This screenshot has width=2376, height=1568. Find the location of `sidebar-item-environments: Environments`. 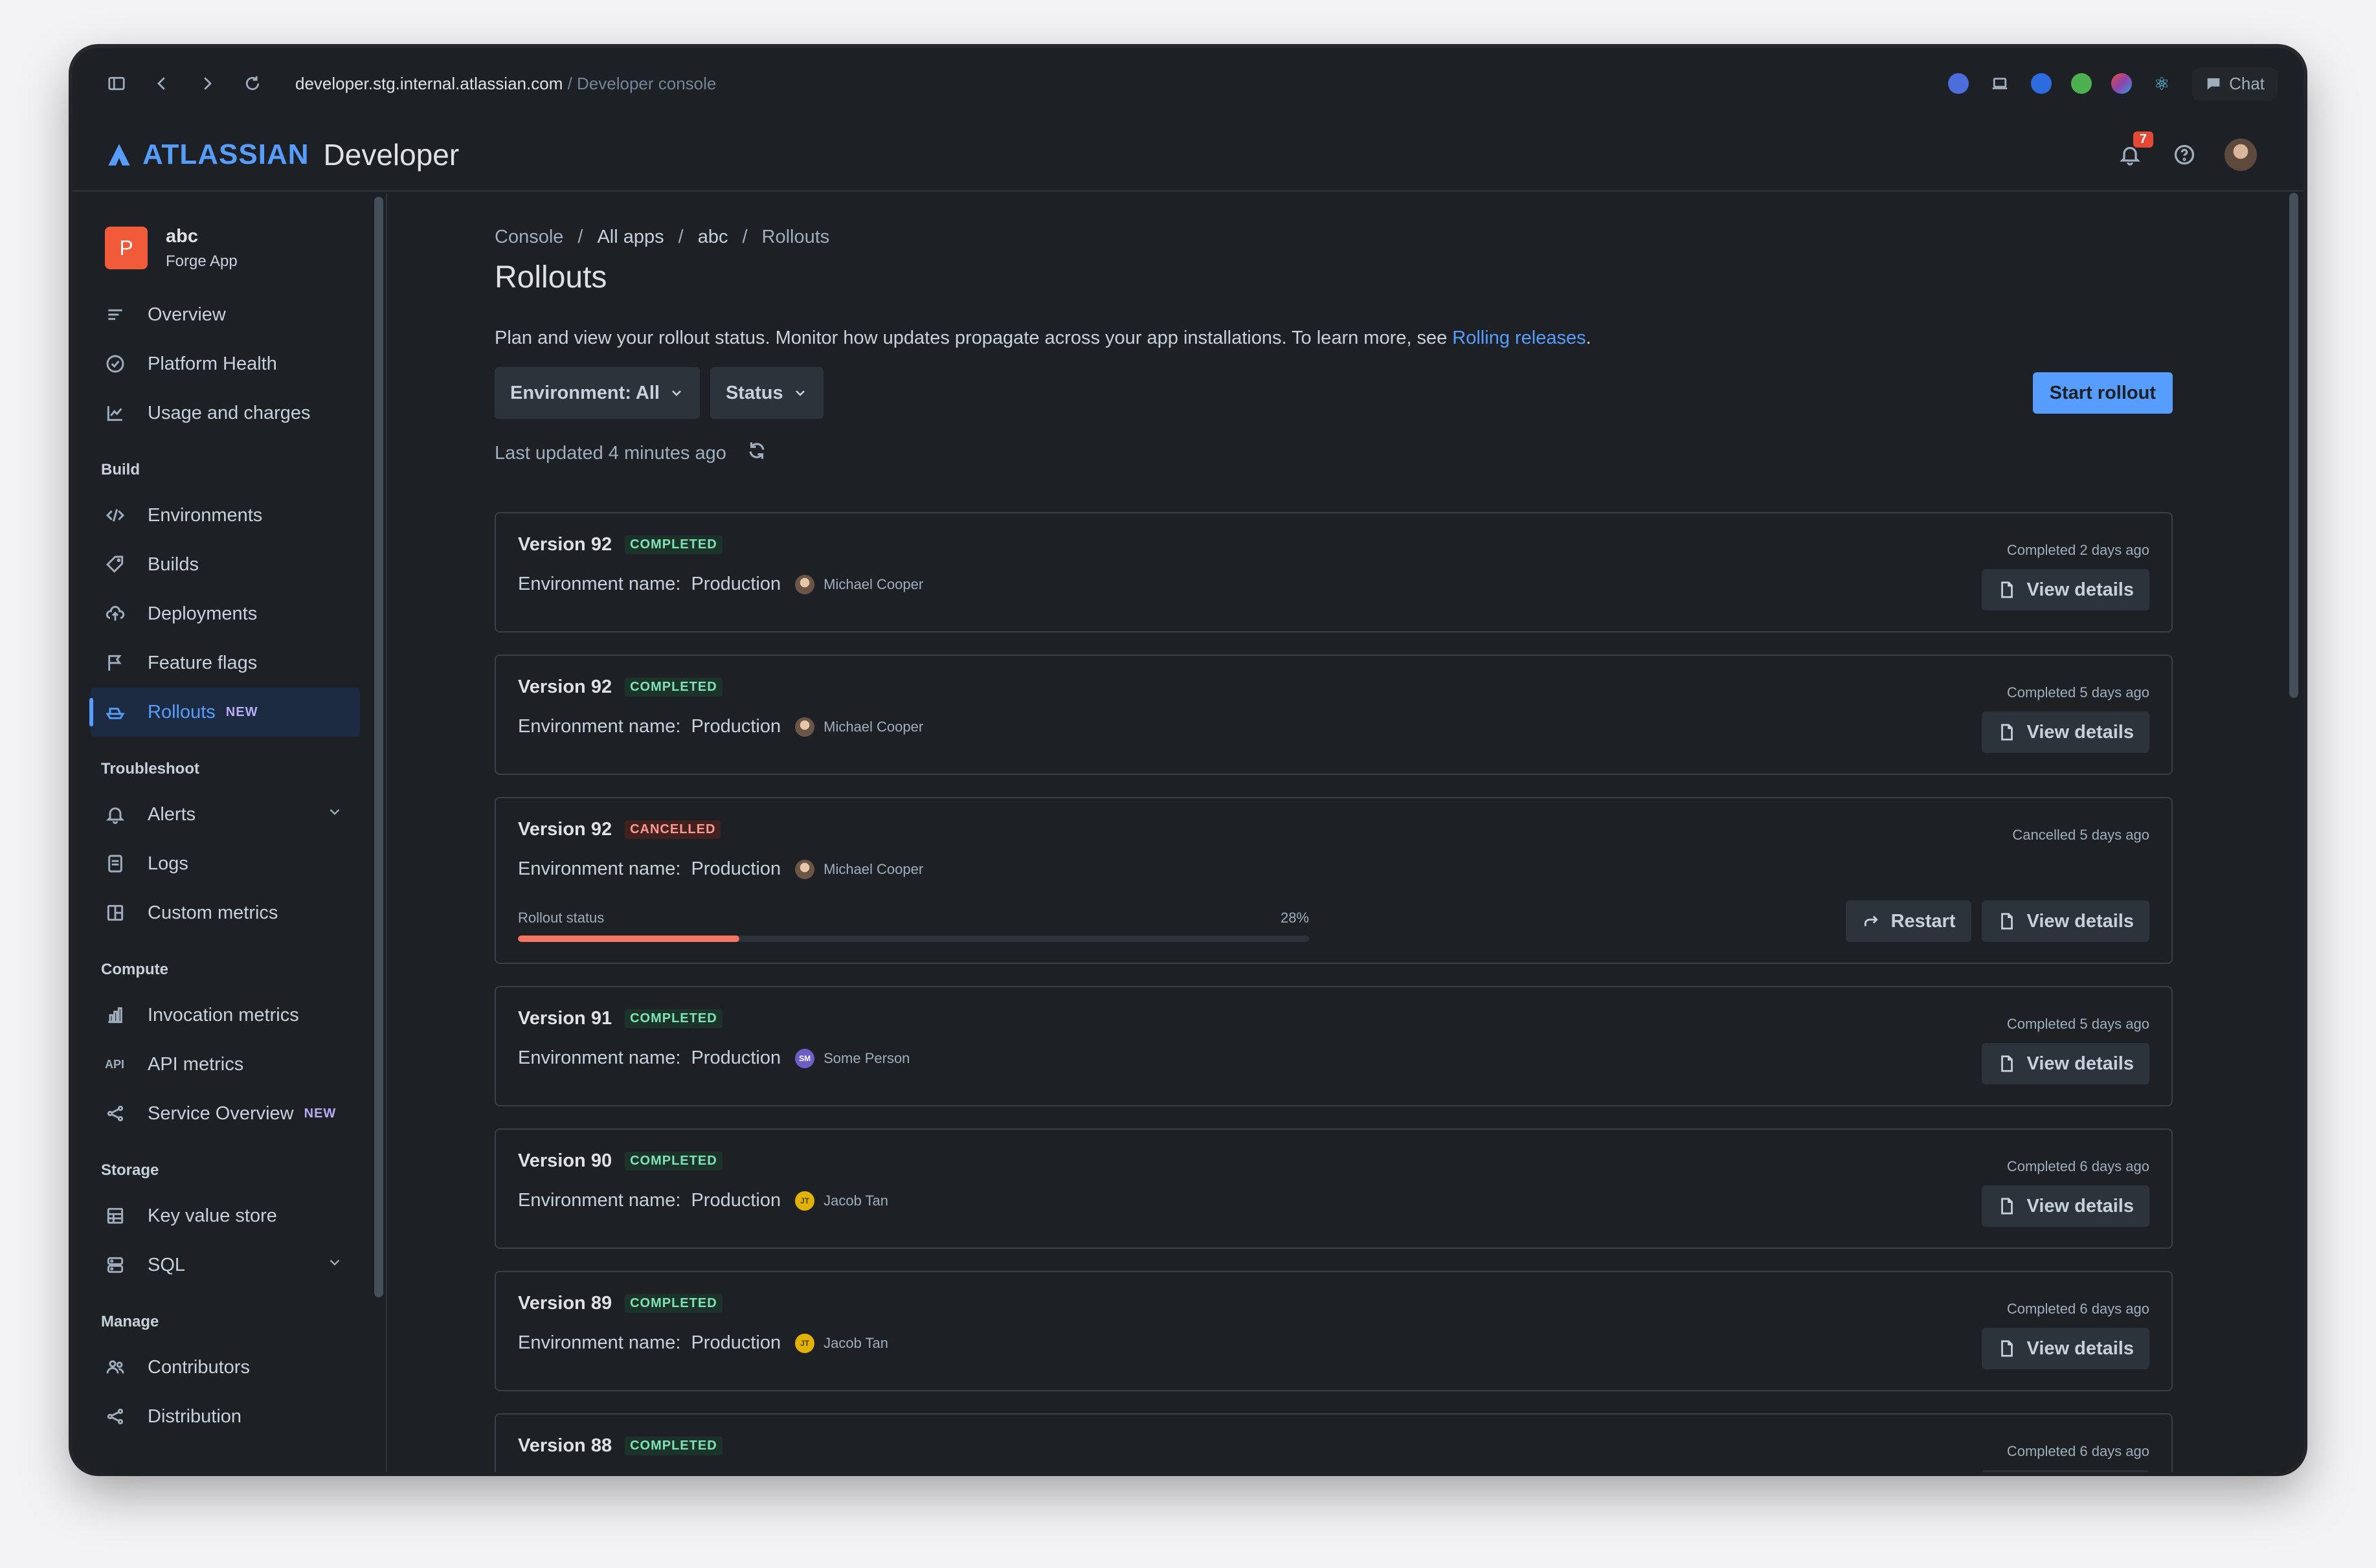

sidebar-item-environments: Environments is located at coordinates (225, 515).